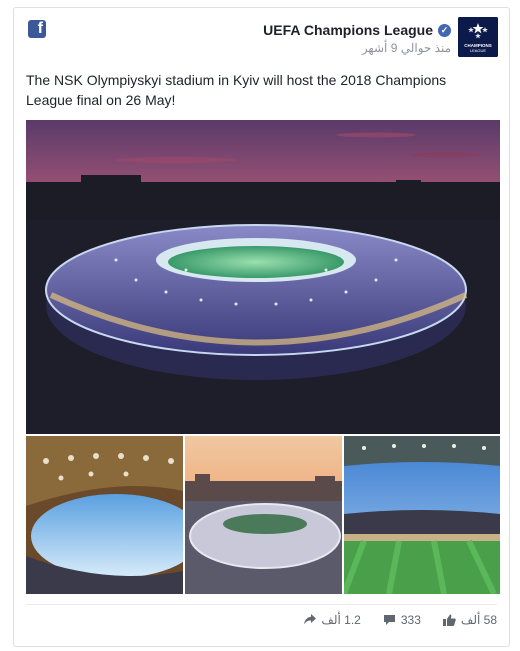 Image resolution: width=520 pixels, height=651 pixels. I want to click on post-timestamp: منذ حوالي 9 أشهر, so click(357, 48).